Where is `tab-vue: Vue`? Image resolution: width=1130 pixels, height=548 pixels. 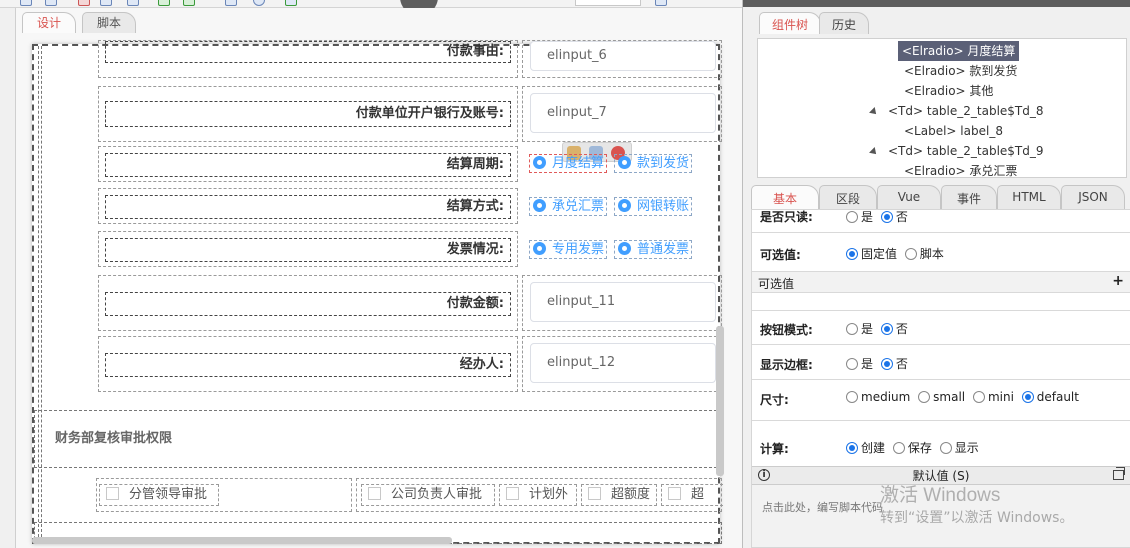
tab-vue: Vue is located at coordinates (909, 197).